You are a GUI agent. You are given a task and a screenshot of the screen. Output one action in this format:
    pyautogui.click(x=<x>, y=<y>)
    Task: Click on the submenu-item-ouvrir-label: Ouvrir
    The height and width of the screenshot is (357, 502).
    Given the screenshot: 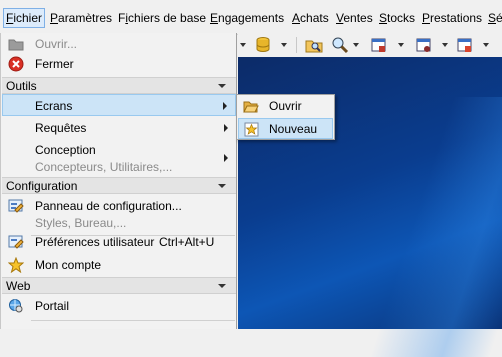 What is the action you would take?
    pyautogui.click(x=285, y=106)
    